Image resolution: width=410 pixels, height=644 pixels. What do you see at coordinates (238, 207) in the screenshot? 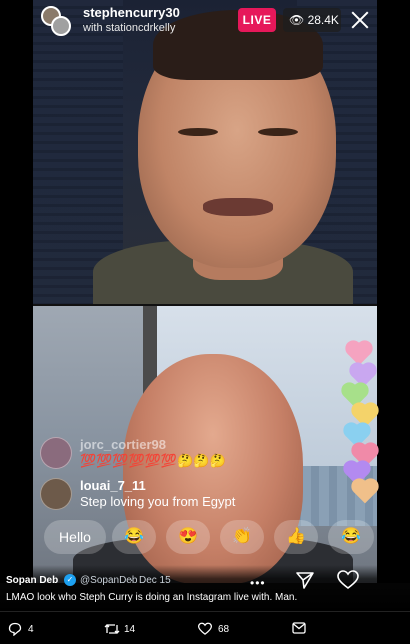
I see `host-mouth` at bounding box center [238, 207].